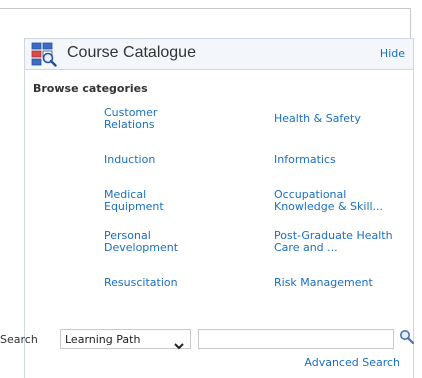 The height and width of the screenshot is (378, 422). What do you see at coordinates (392, 53) in the screenshot?
I see `hide-link: Hide` at bounding box center [392, 53].